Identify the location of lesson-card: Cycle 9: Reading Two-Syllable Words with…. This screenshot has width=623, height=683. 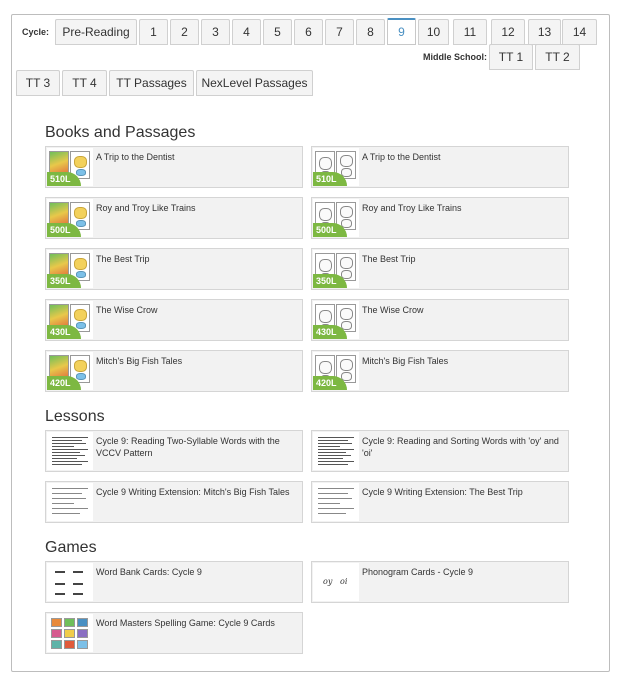
(174, 451).